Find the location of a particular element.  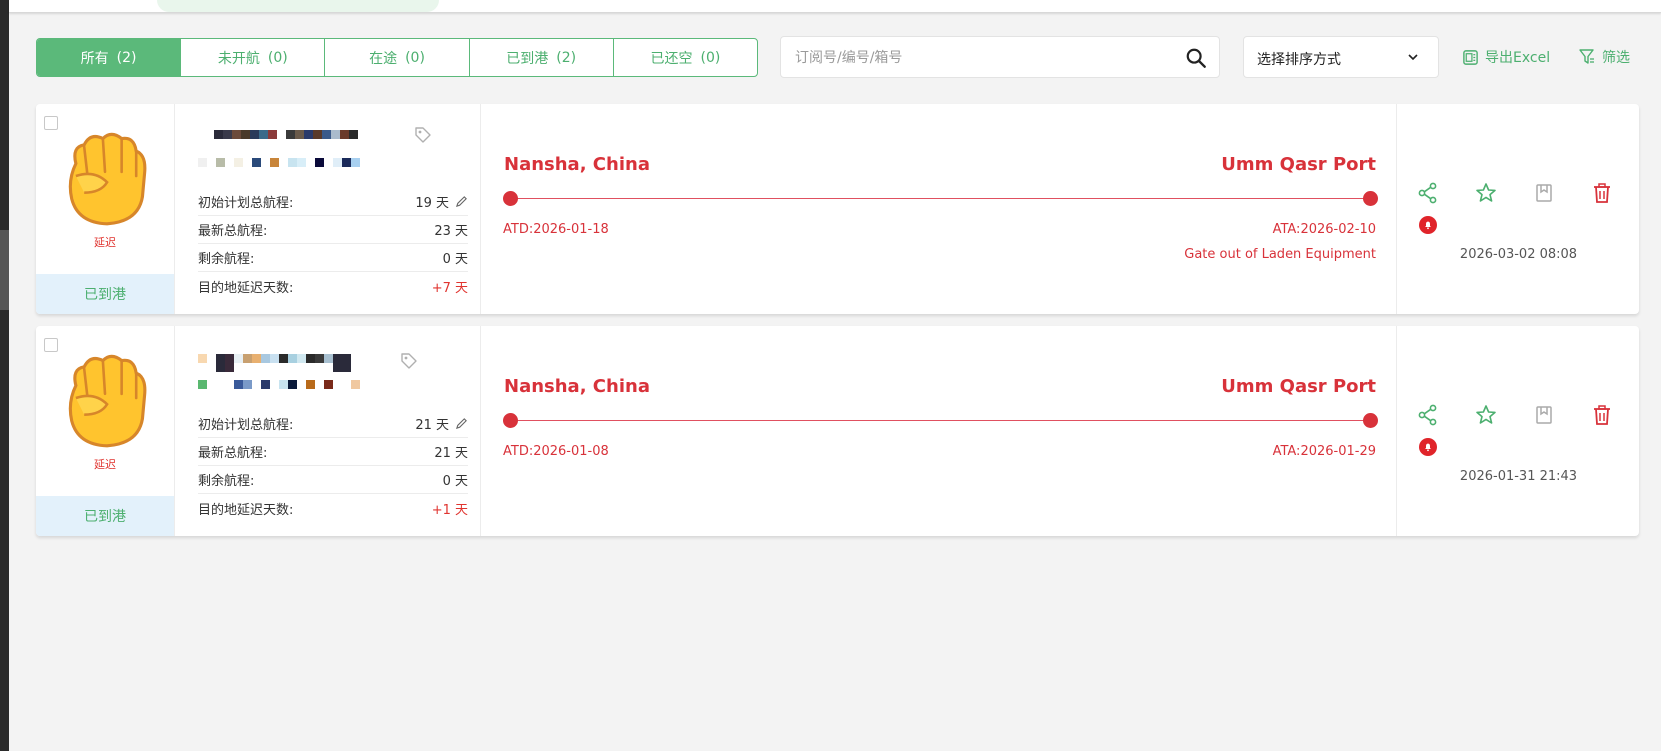

tab-count: (2) is located at coordinates (126, 57).